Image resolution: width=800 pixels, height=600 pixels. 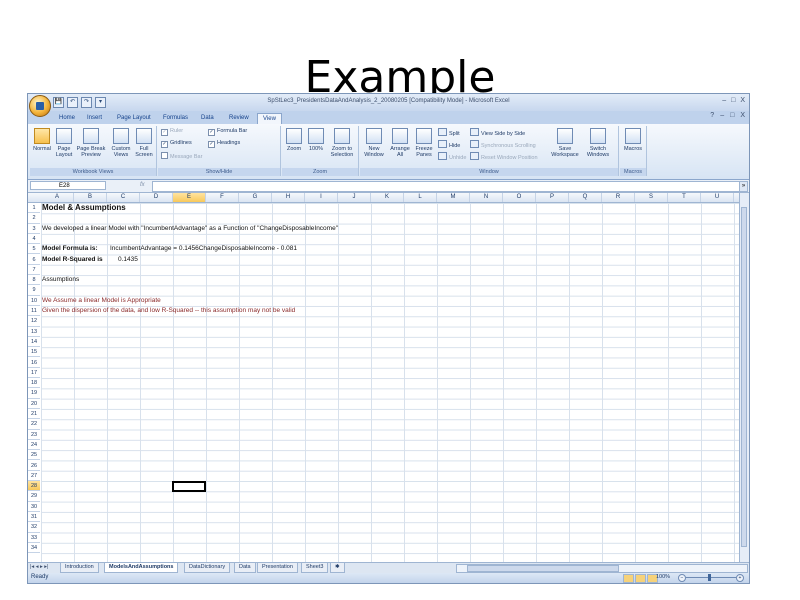 What do you see at coordinates (294, 140) in the screenshot?
I see `zoom-button: Zoom` at bounding box center [294, 140].